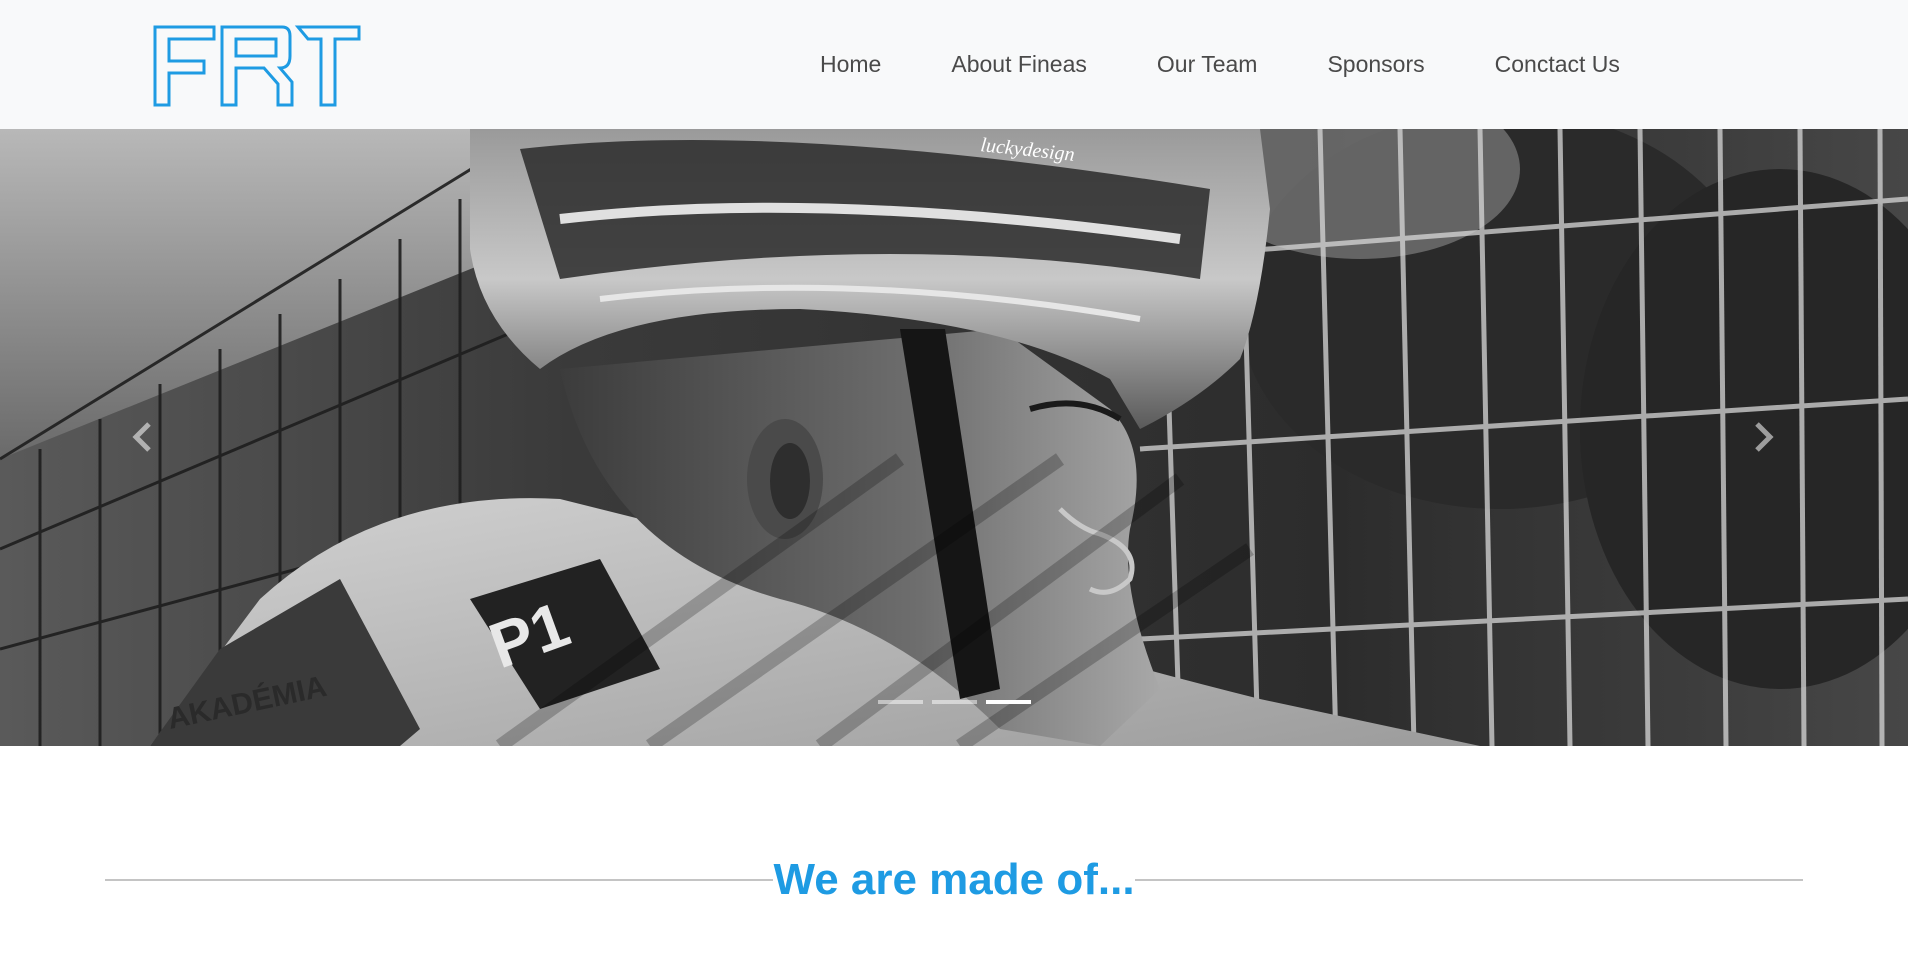 The width and height of the screenshot is (1908, 970). Describe the element at coordinates (1207, 64) in the screenshot. I see `nav-our-team: Our Team` at that location.